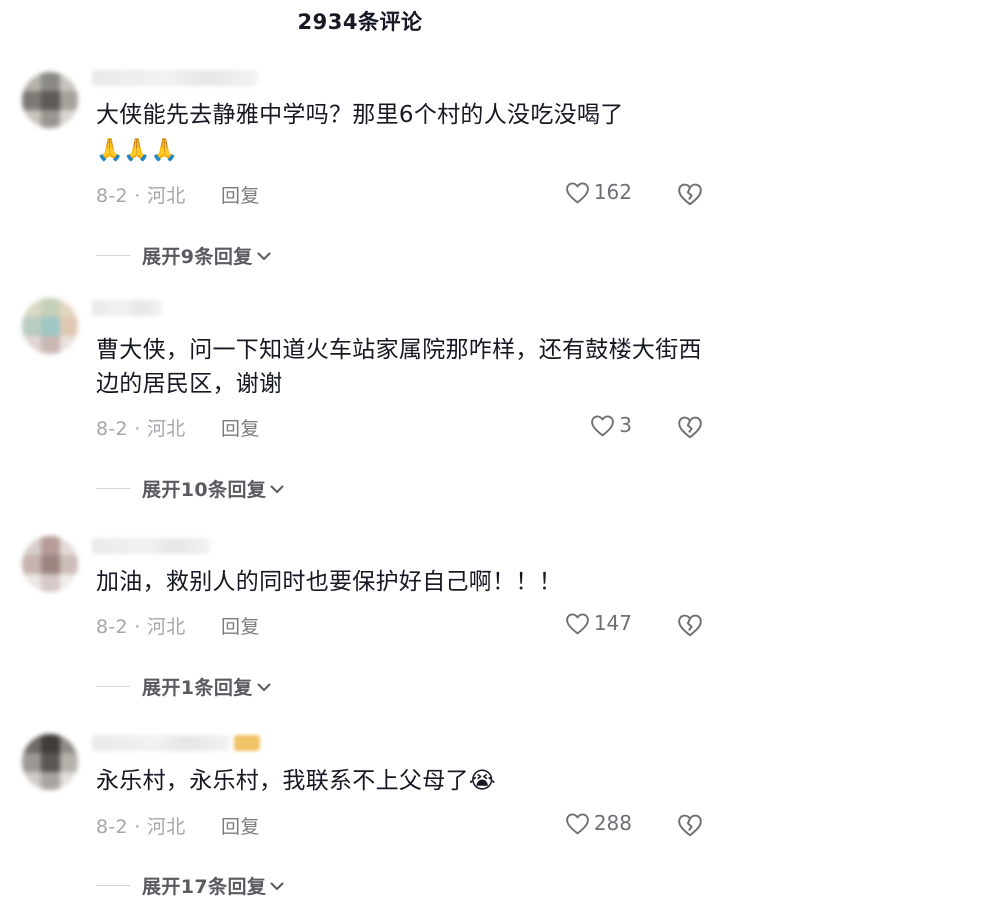 The height and width of the screenshot is (902, 982). I want to click on comment-emojis: 🙏🙏🙏, so click(137, 150).